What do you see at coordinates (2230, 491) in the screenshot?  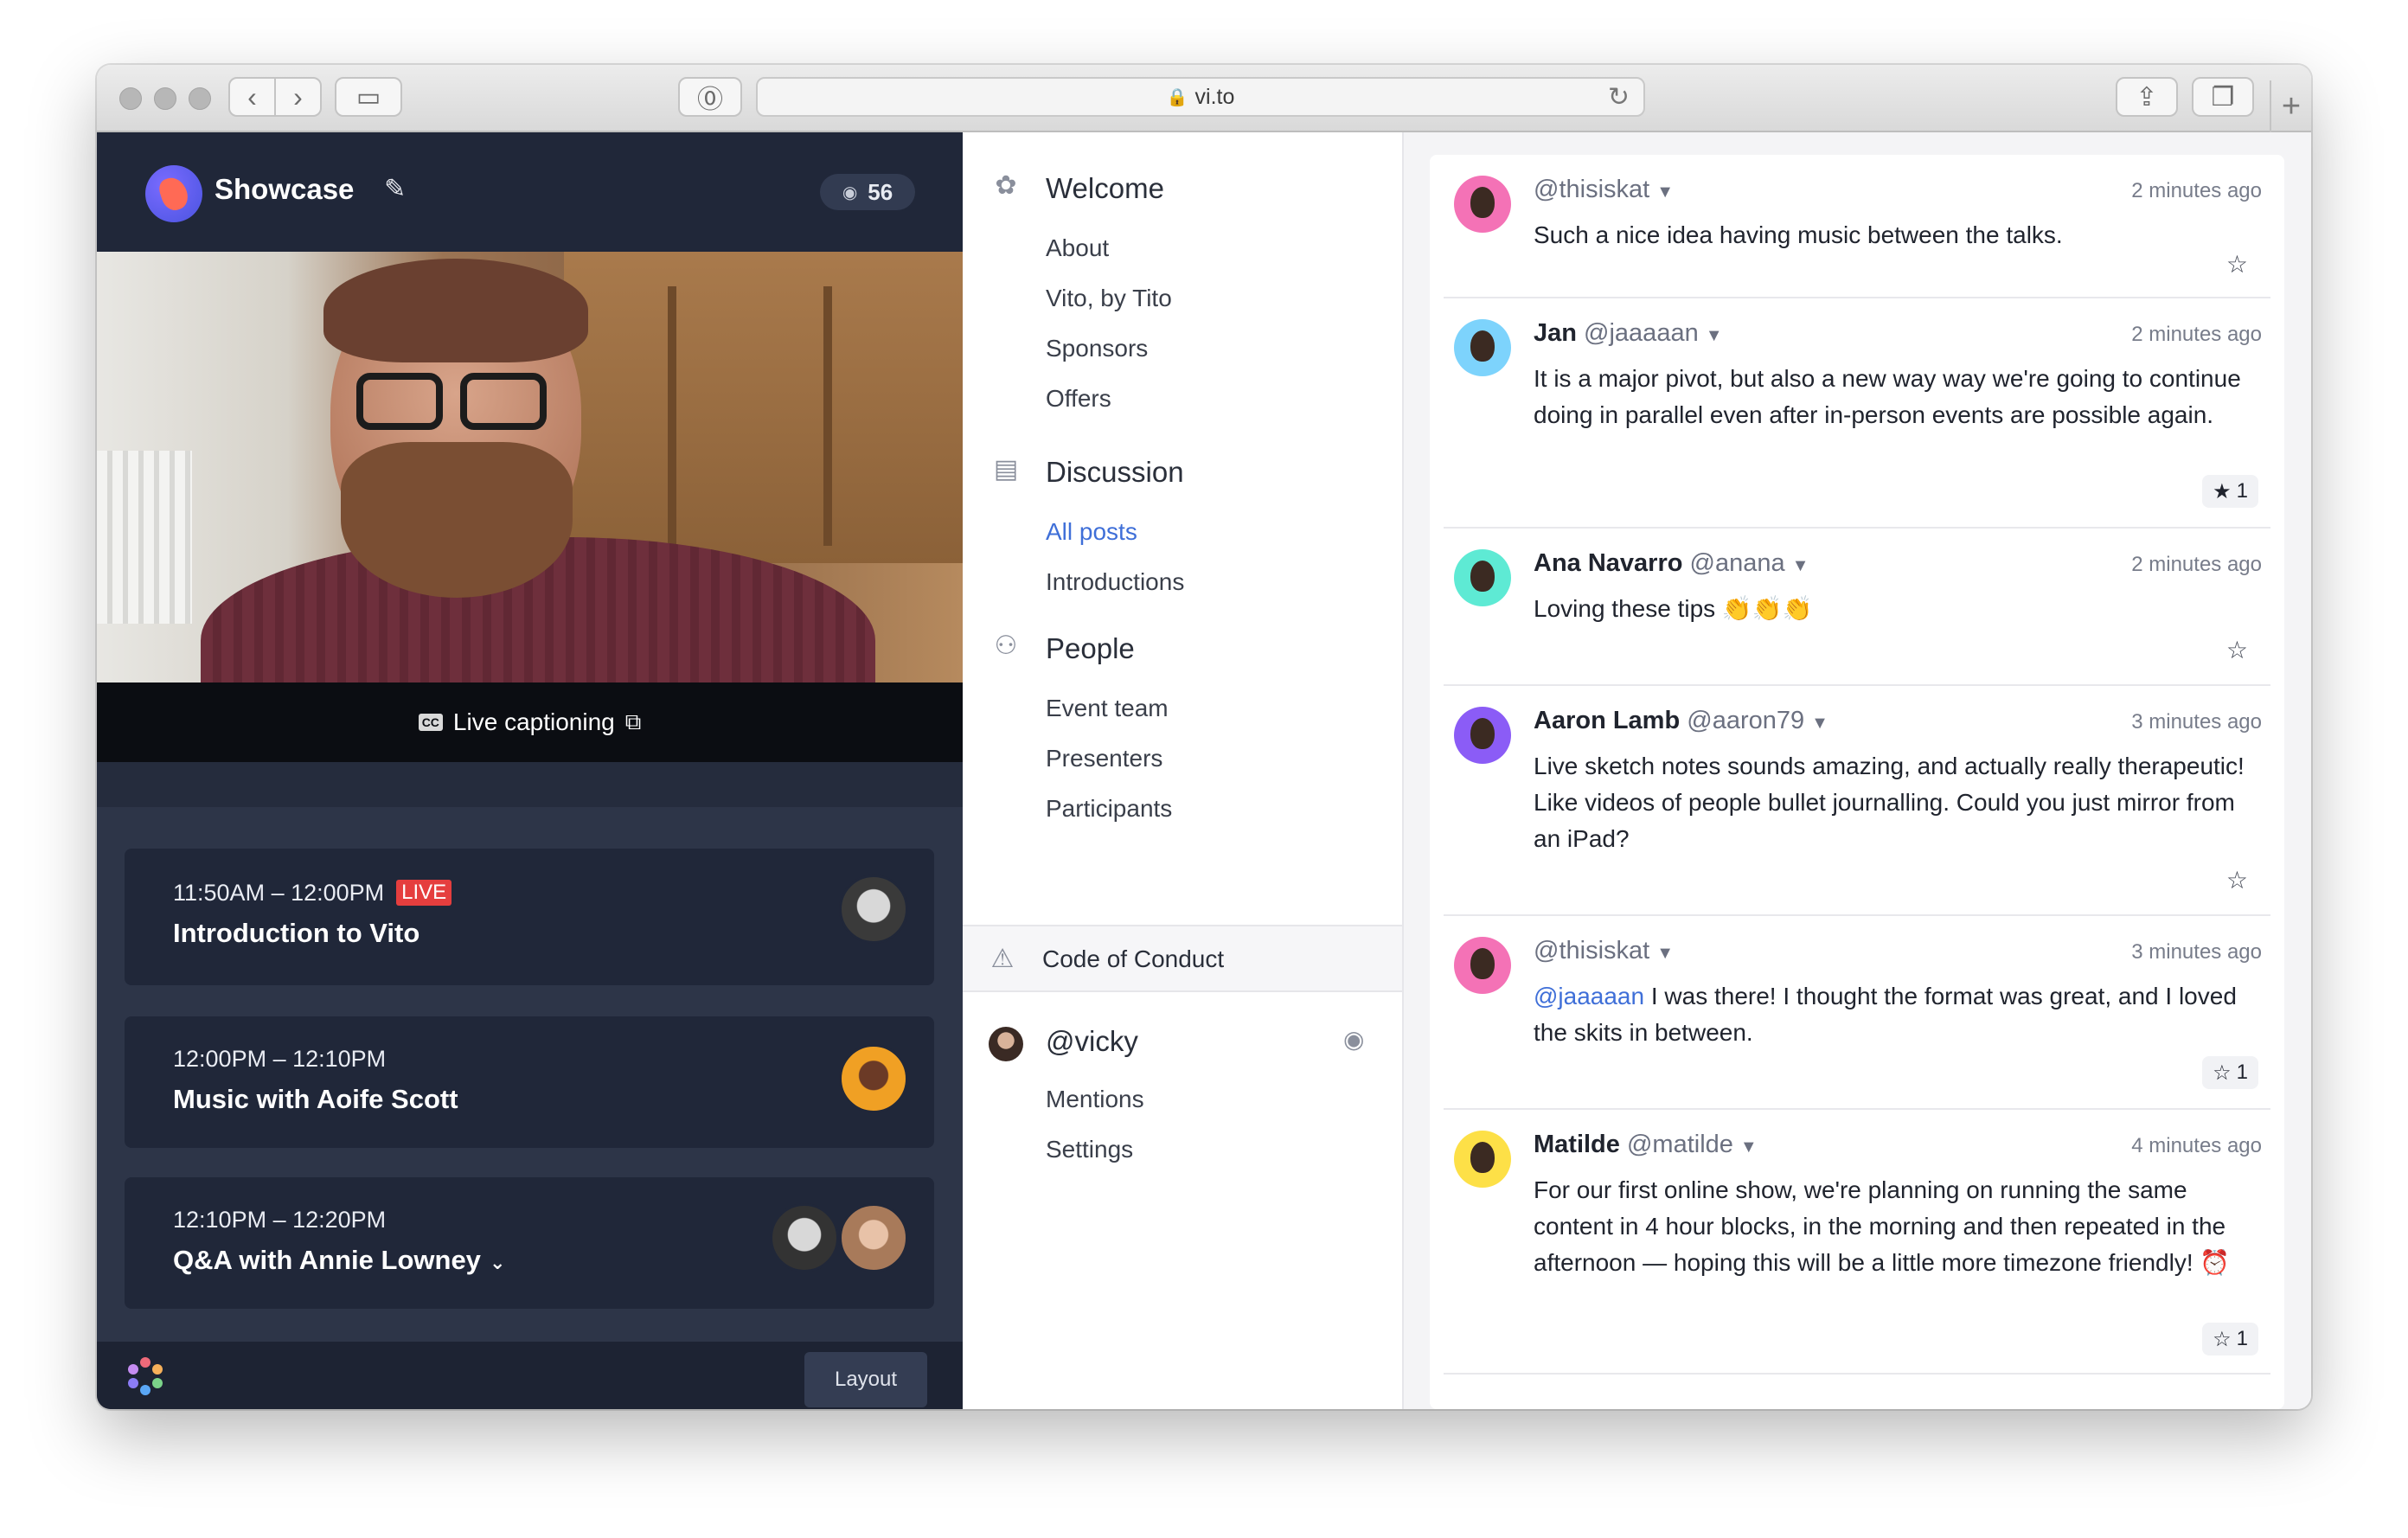 I see `star-count-button: ★ 1` at bounding box center [2230, 491].